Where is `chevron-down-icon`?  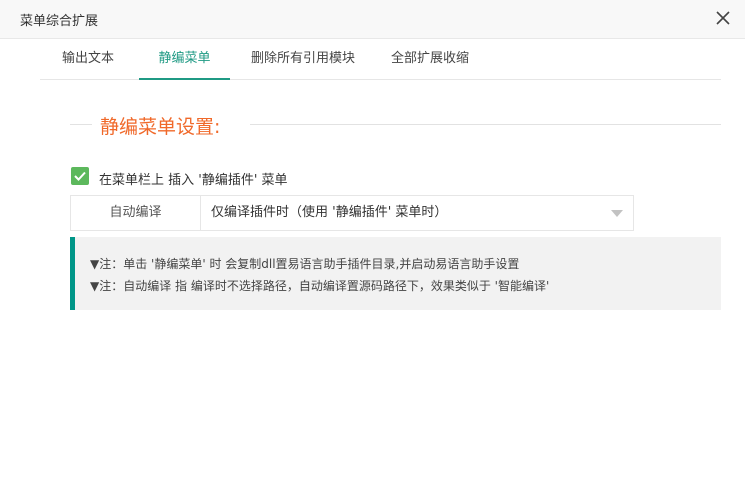
chevron-down-icon is located at coordinates (617, 213).